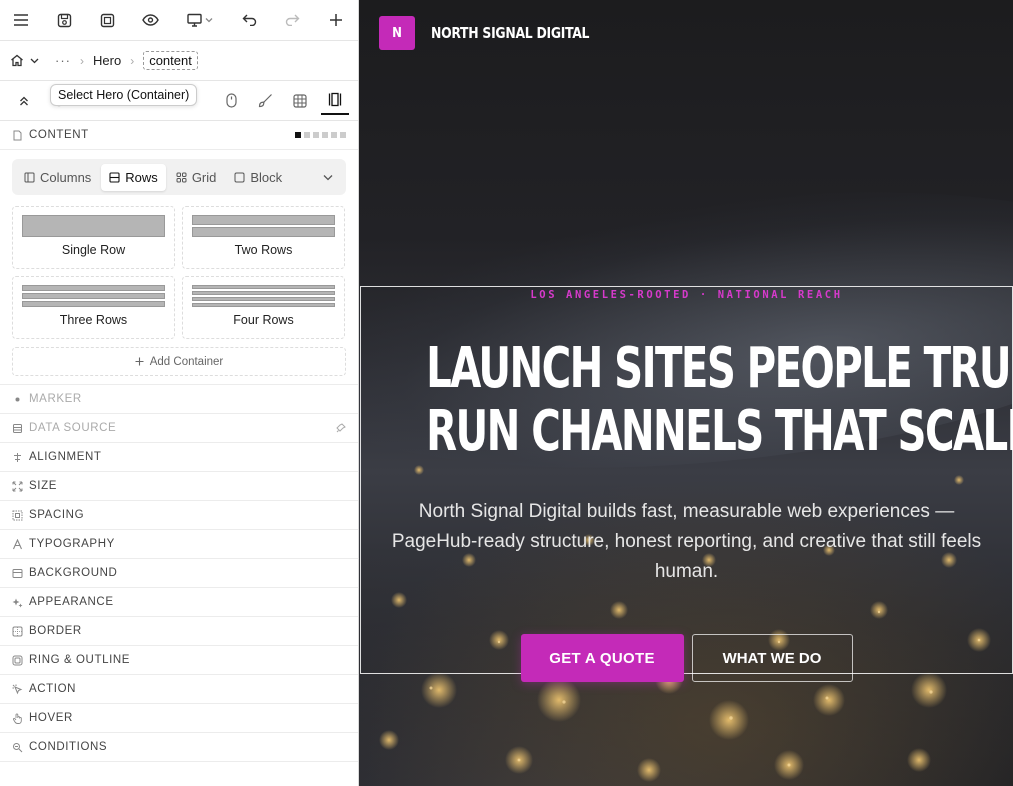  Describe the element at coordinates (17, 60) in the screenshot. I see `home-icon` at that location.